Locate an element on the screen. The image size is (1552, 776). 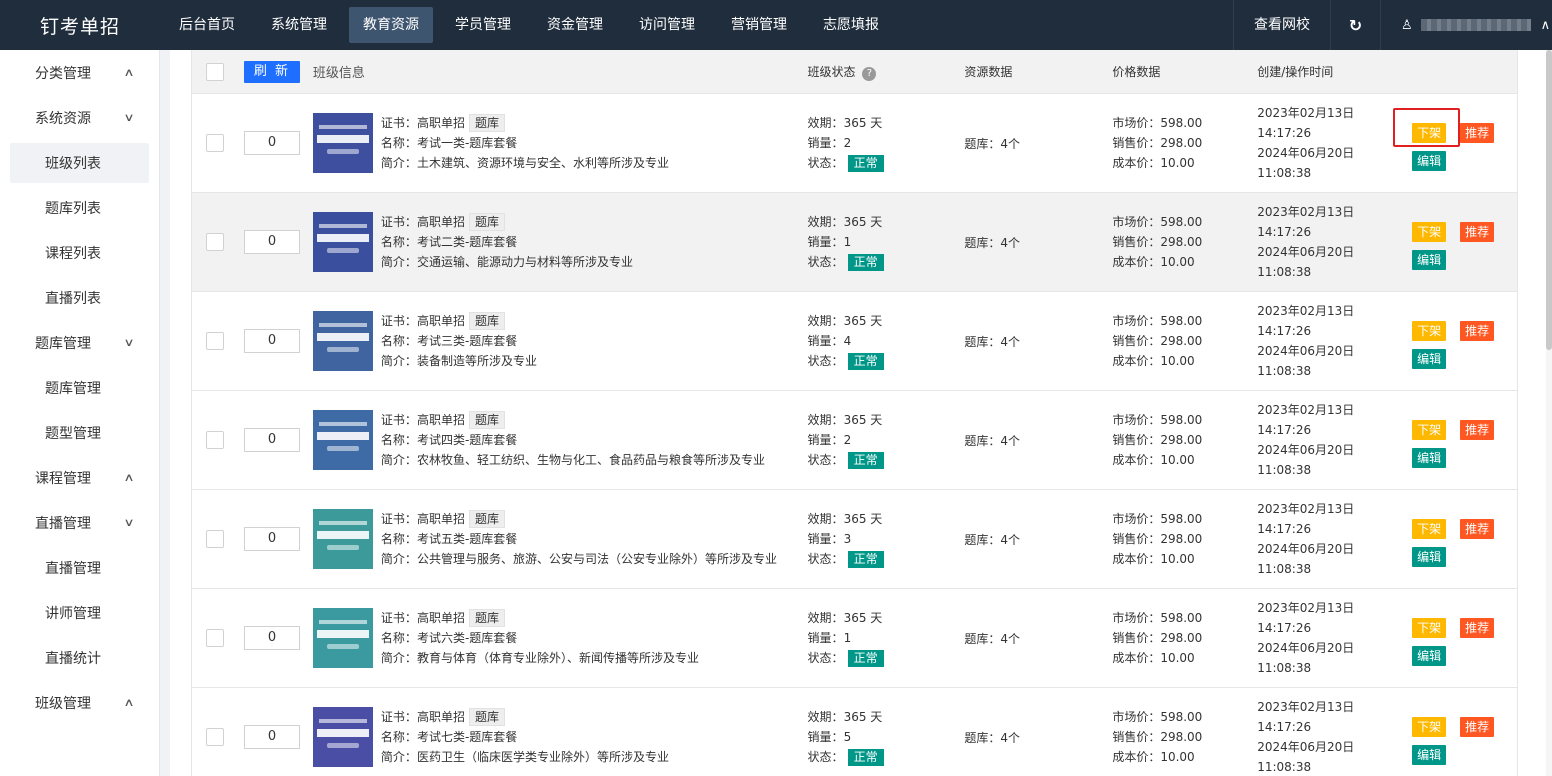
sidebar-group-label: 分类管理 is located at coordinates (63, 73).